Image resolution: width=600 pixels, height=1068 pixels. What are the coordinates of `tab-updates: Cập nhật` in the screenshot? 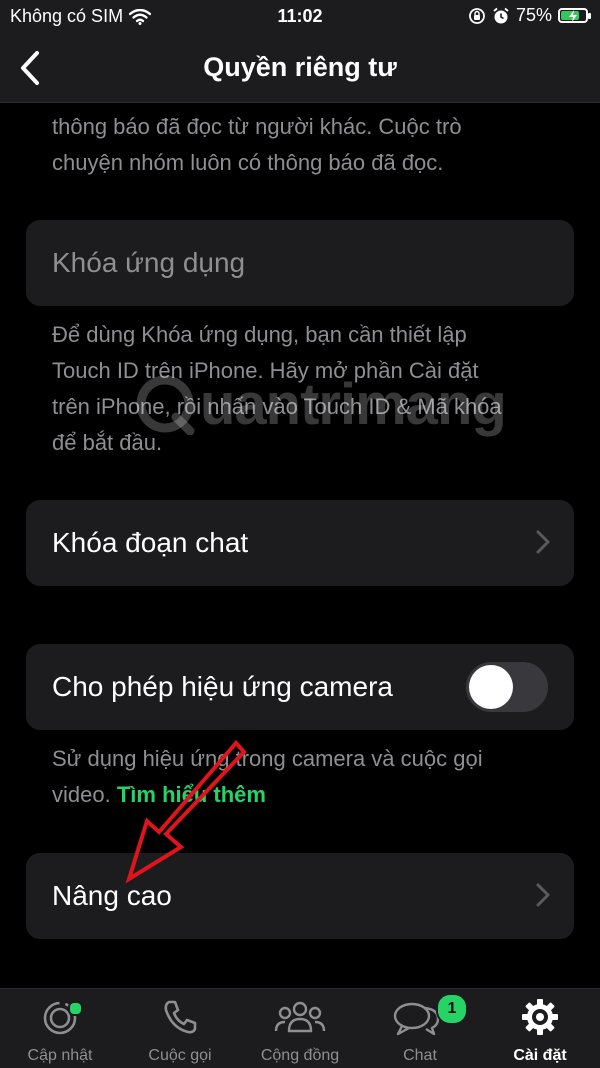 It's located at (60, 1028).